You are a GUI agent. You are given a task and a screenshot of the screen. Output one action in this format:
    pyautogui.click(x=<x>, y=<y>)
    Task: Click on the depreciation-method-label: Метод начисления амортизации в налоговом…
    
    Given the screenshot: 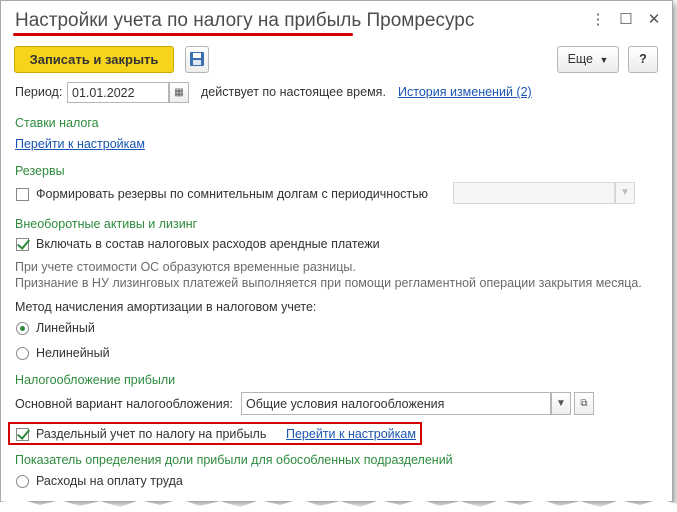 What is the action you would take?
    pyautogui.click(x=166, y=307)
    